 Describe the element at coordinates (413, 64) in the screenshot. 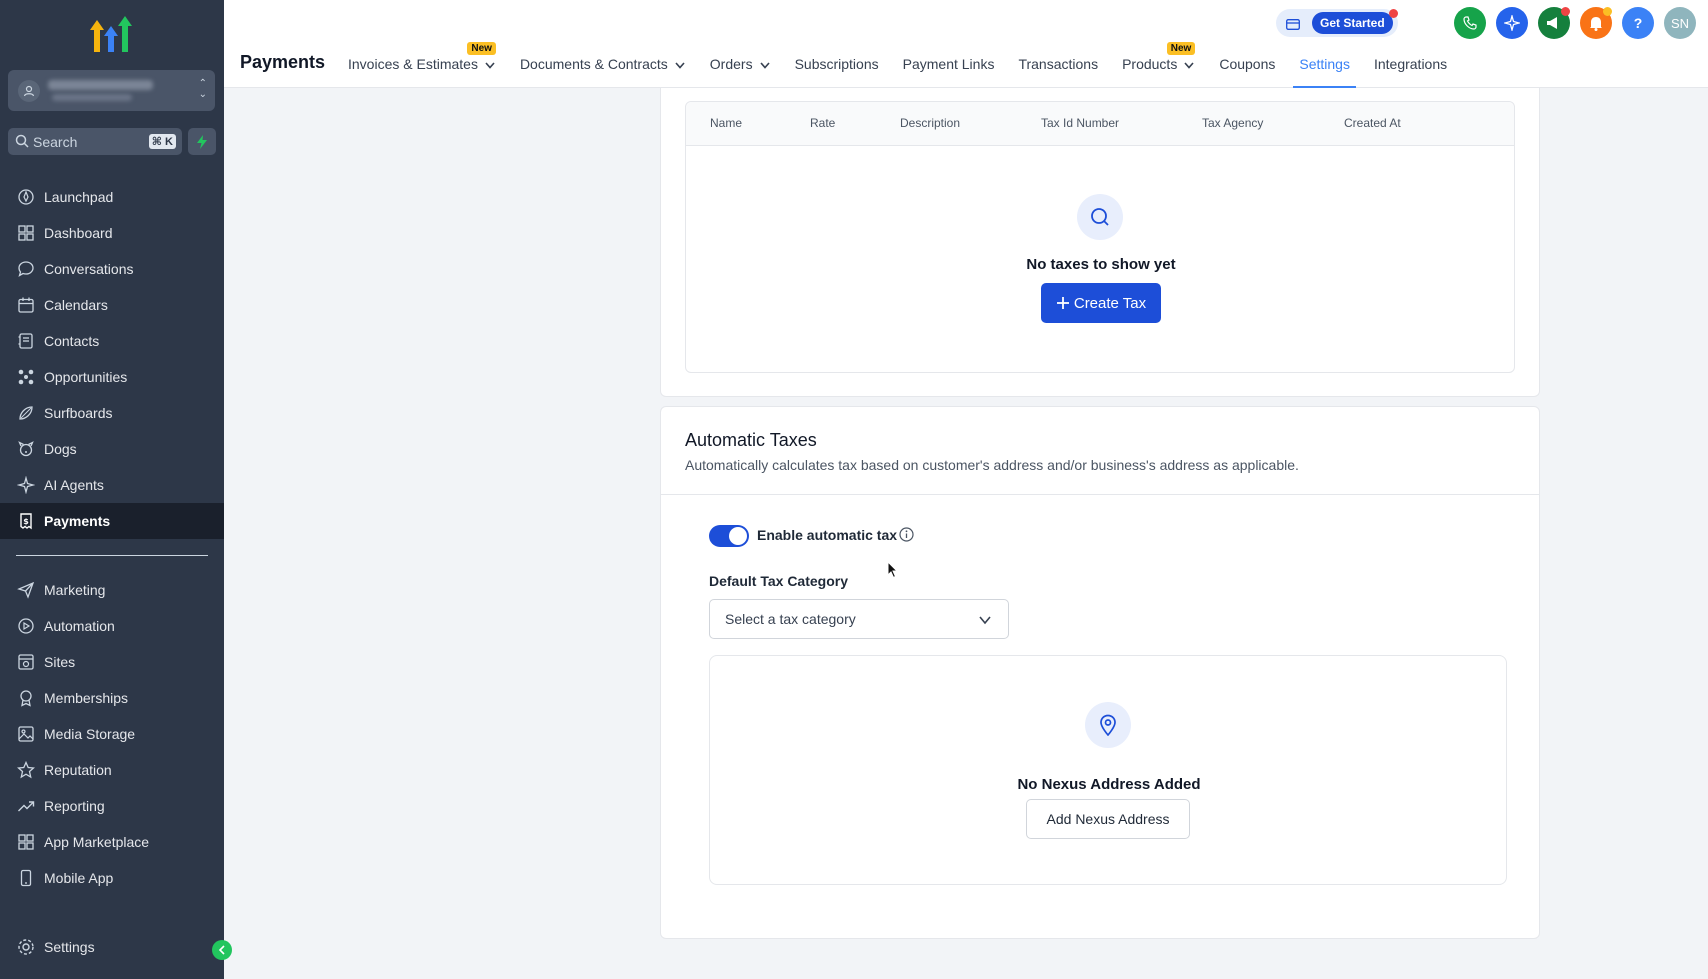

I see `tab-label: Invoices & Estimates` at that location.